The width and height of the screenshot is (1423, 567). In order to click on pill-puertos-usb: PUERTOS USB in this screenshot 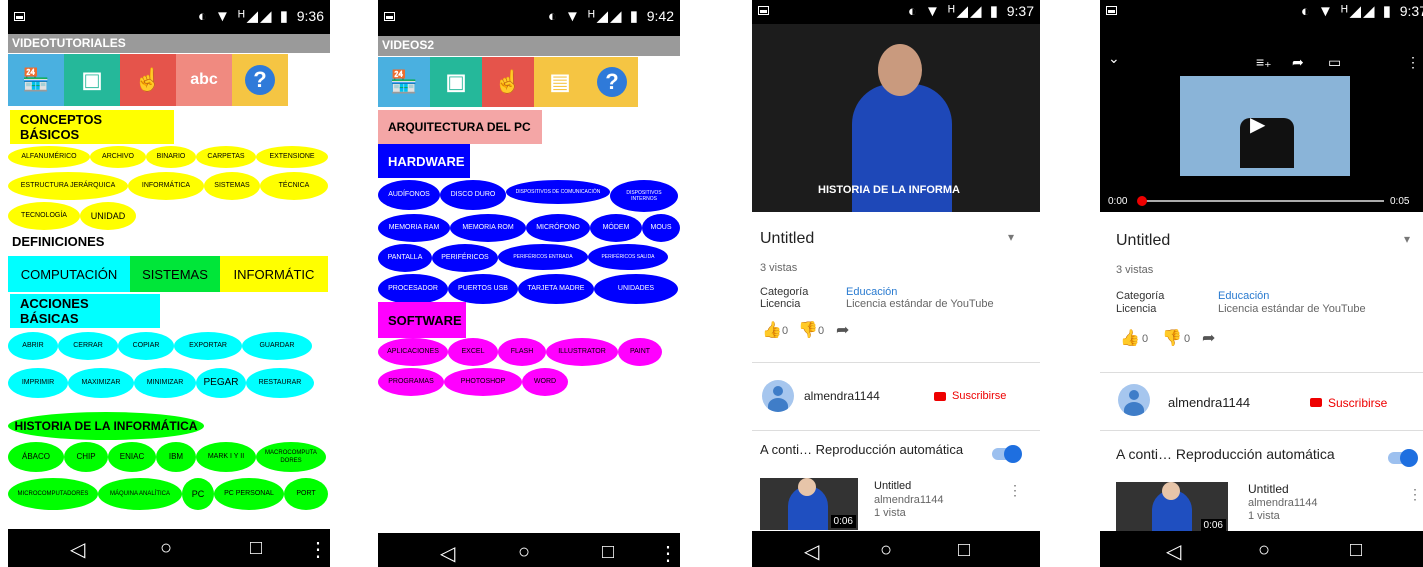, I will do `click(483, 289)`.